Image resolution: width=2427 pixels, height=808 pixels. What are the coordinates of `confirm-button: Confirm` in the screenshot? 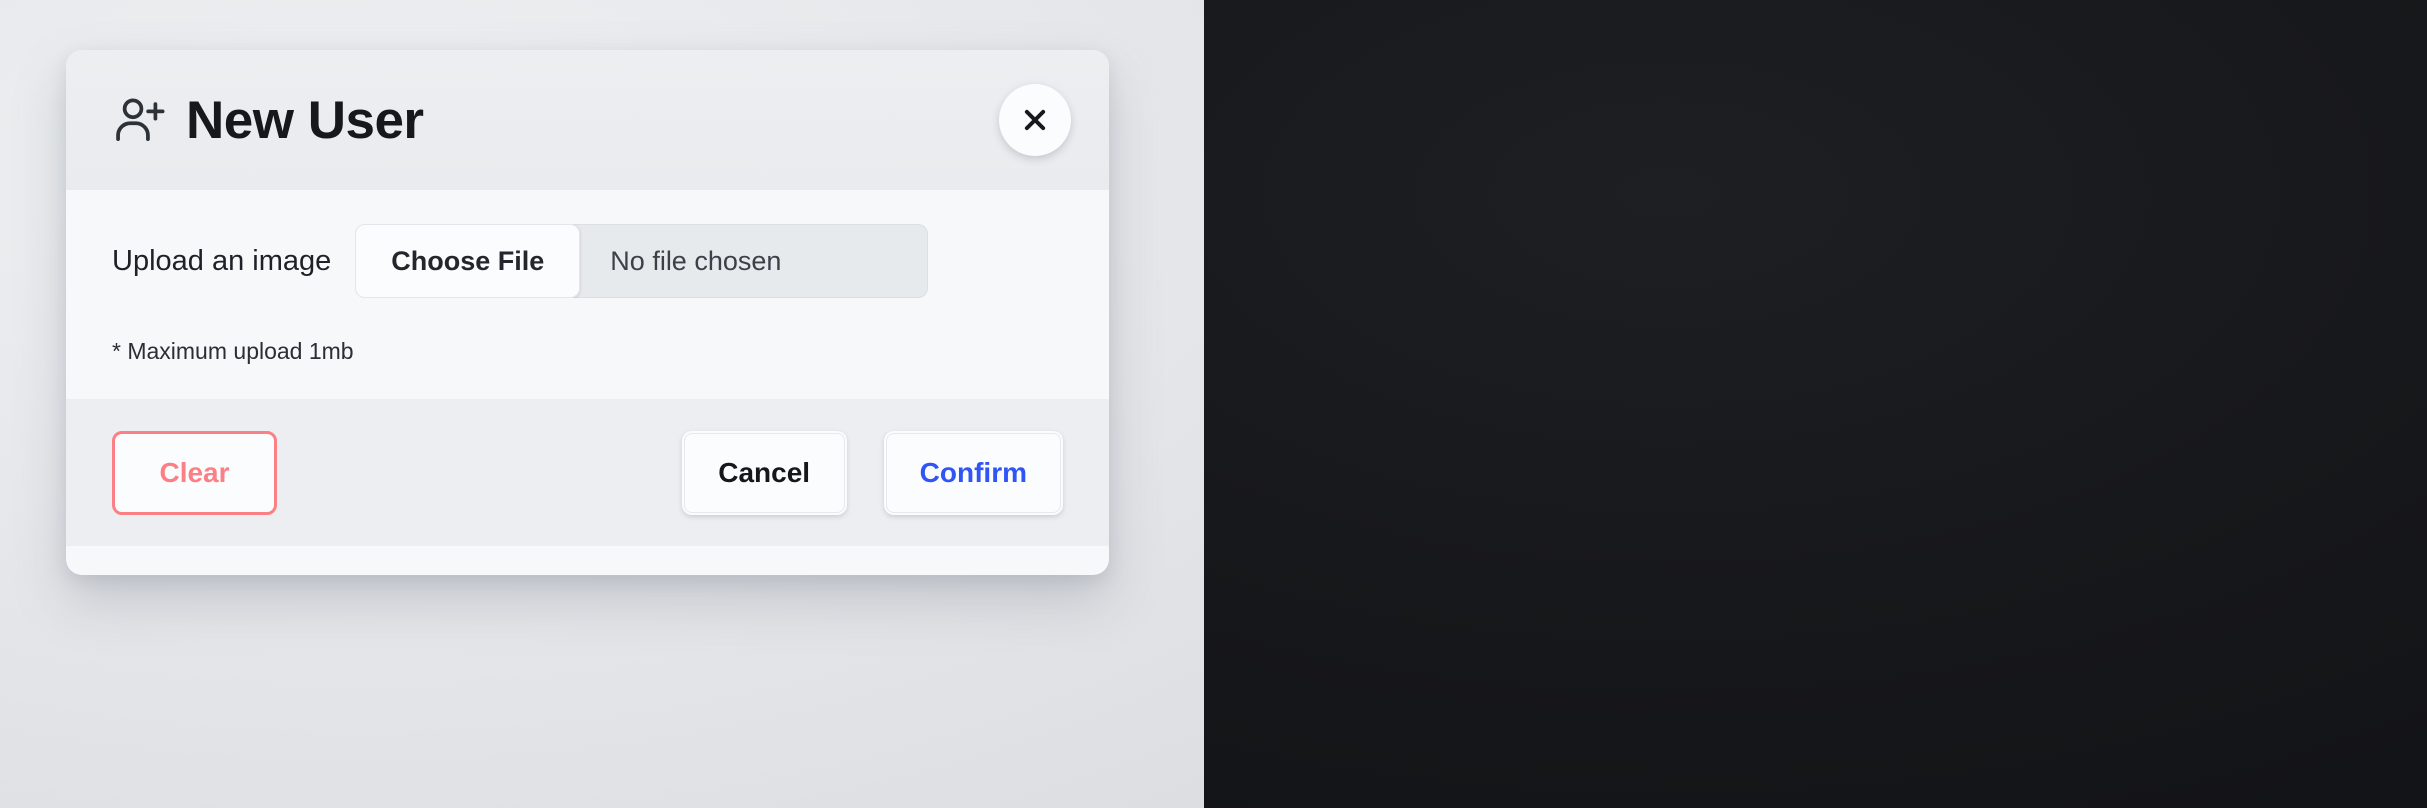 It's located at (973, 472).